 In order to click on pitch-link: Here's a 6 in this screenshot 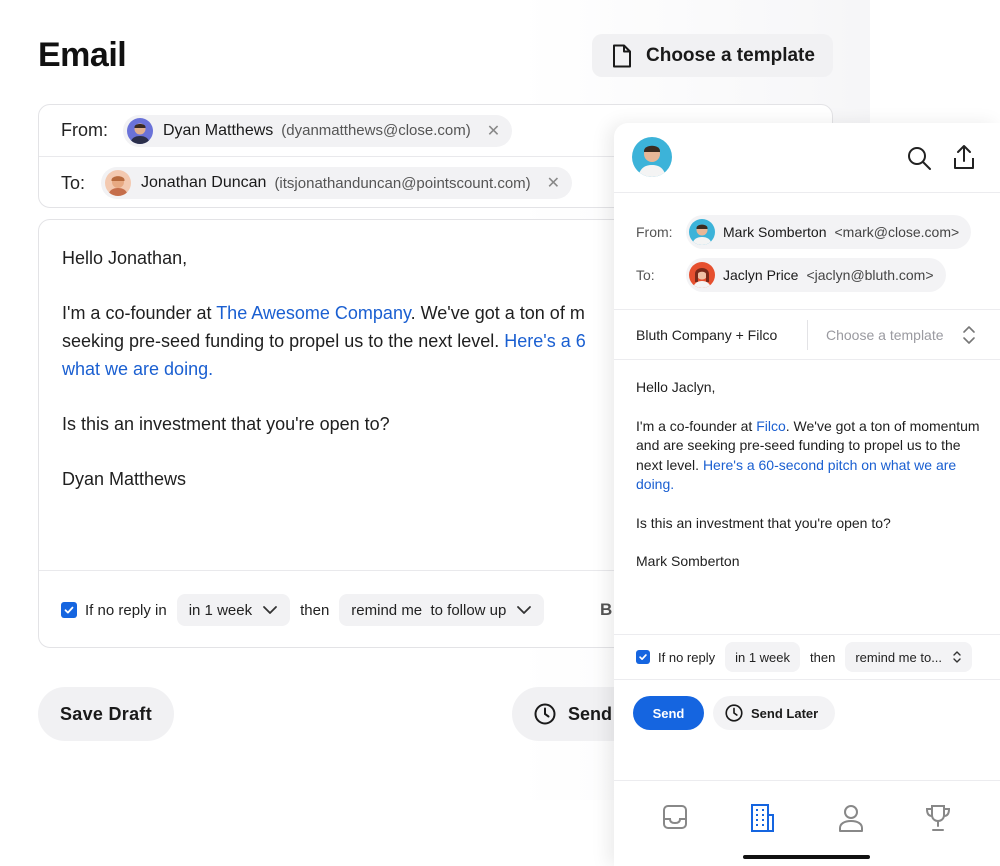, I will do `click(544, 341)`.